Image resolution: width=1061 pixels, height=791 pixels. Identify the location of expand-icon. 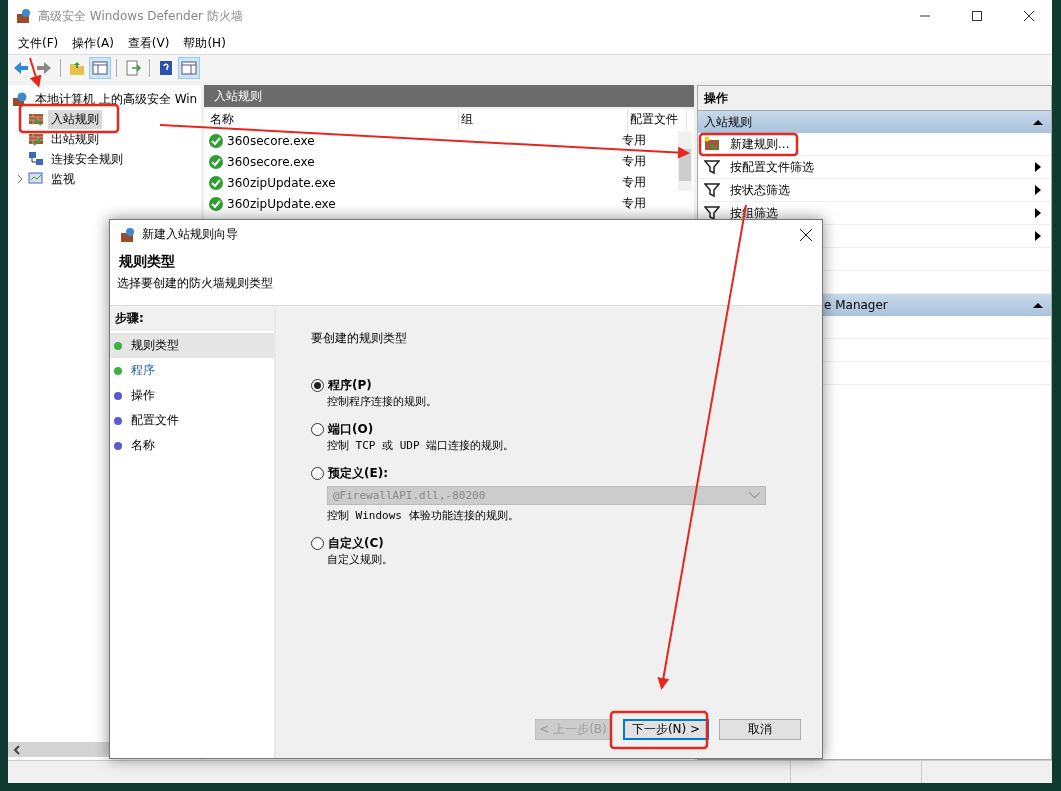
(20, 179).